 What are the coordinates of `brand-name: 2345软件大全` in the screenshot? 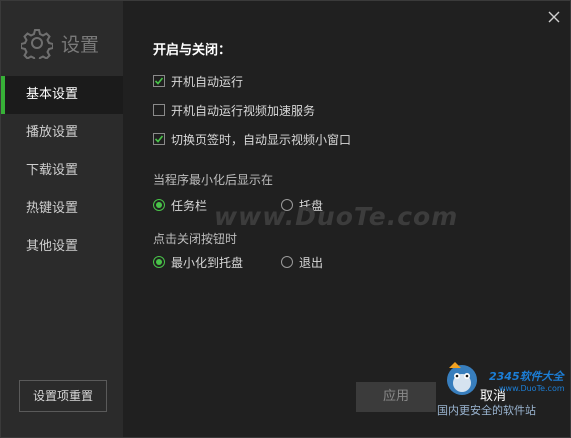 It's located at (526, 376).